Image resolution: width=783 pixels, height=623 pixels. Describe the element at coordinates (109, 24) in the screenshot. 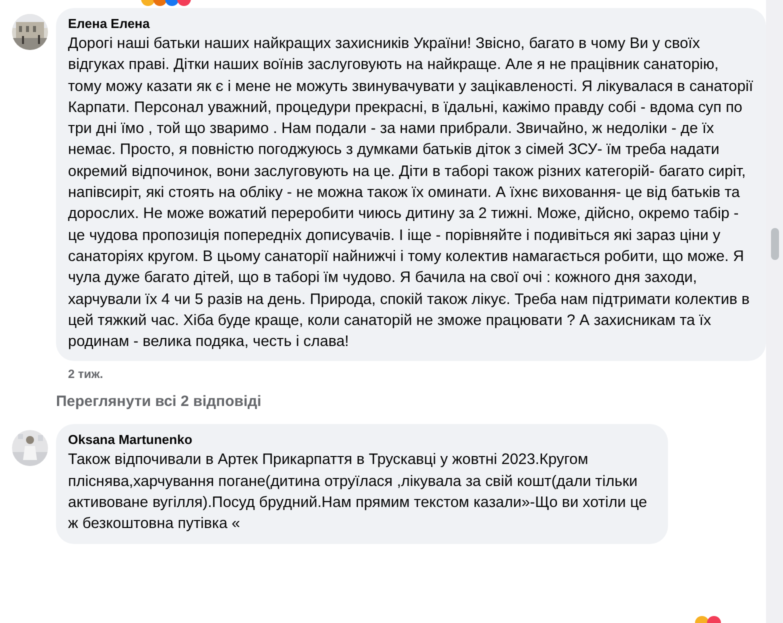

I see `author-name: Елена Елена` at that location.